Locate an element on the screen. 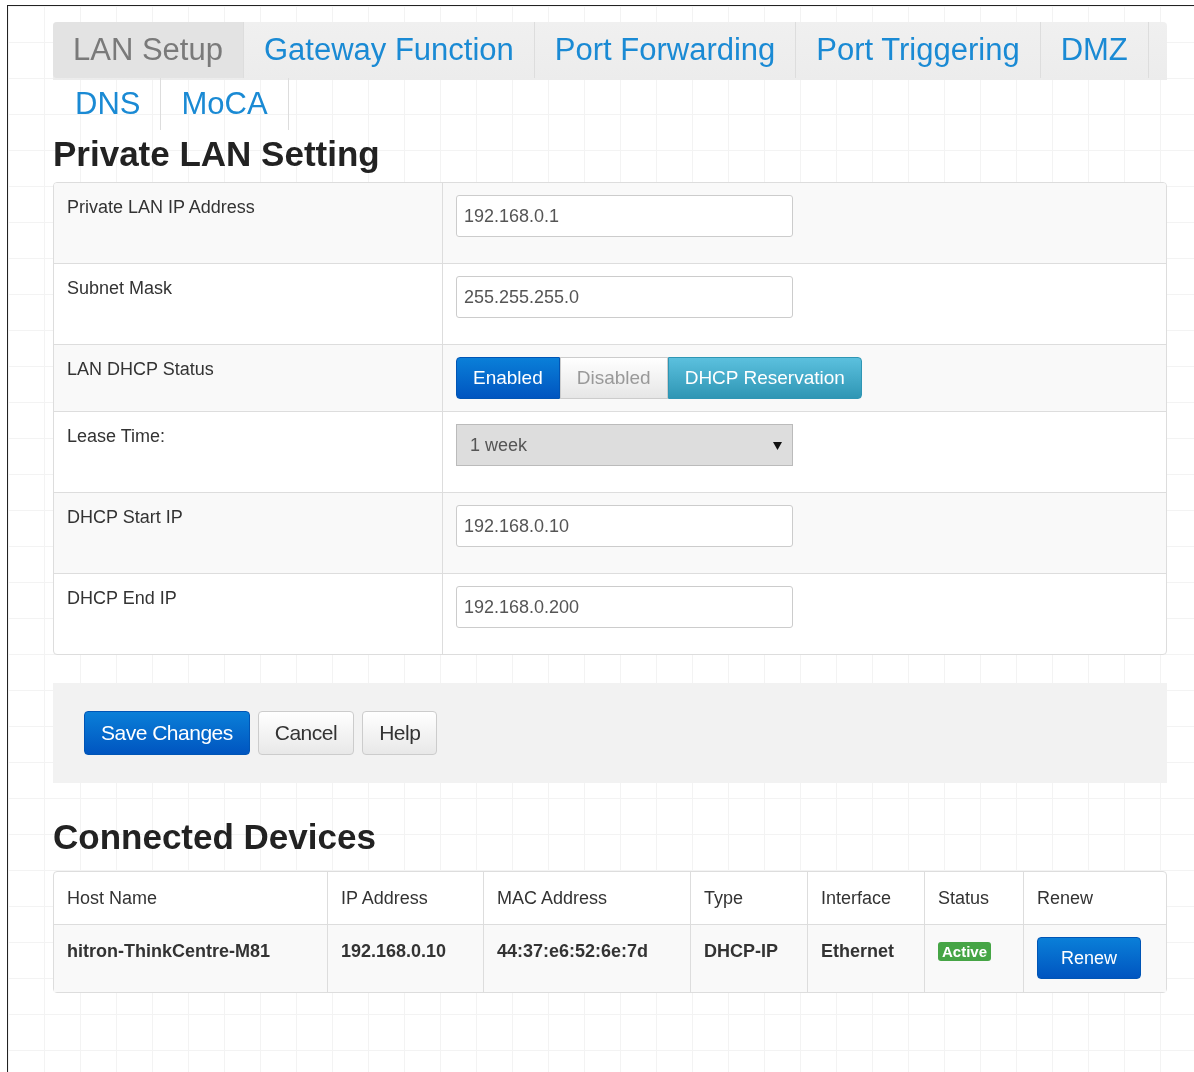 The width and height of the screenshot is (1194, 1072). action-button: Help is located at coordinates (400, 733).